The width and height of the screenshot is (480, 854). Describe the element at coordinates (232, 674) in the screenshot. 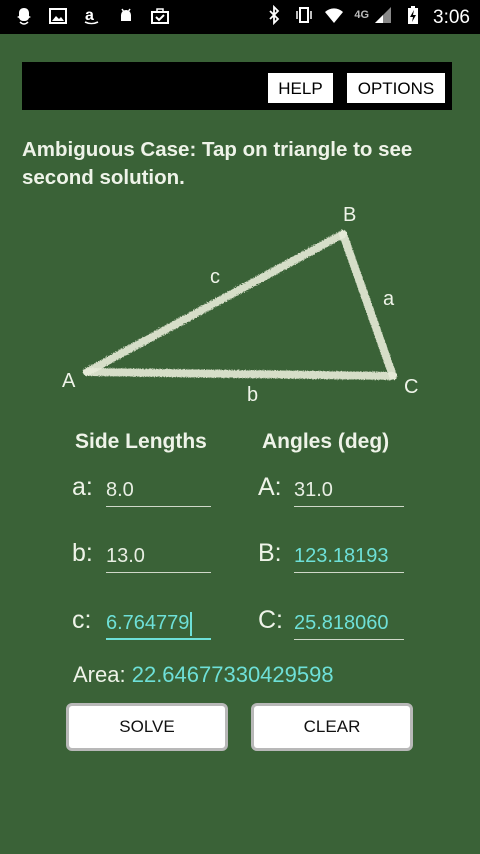

I see `area-value: 22.64677330429598` at that location.